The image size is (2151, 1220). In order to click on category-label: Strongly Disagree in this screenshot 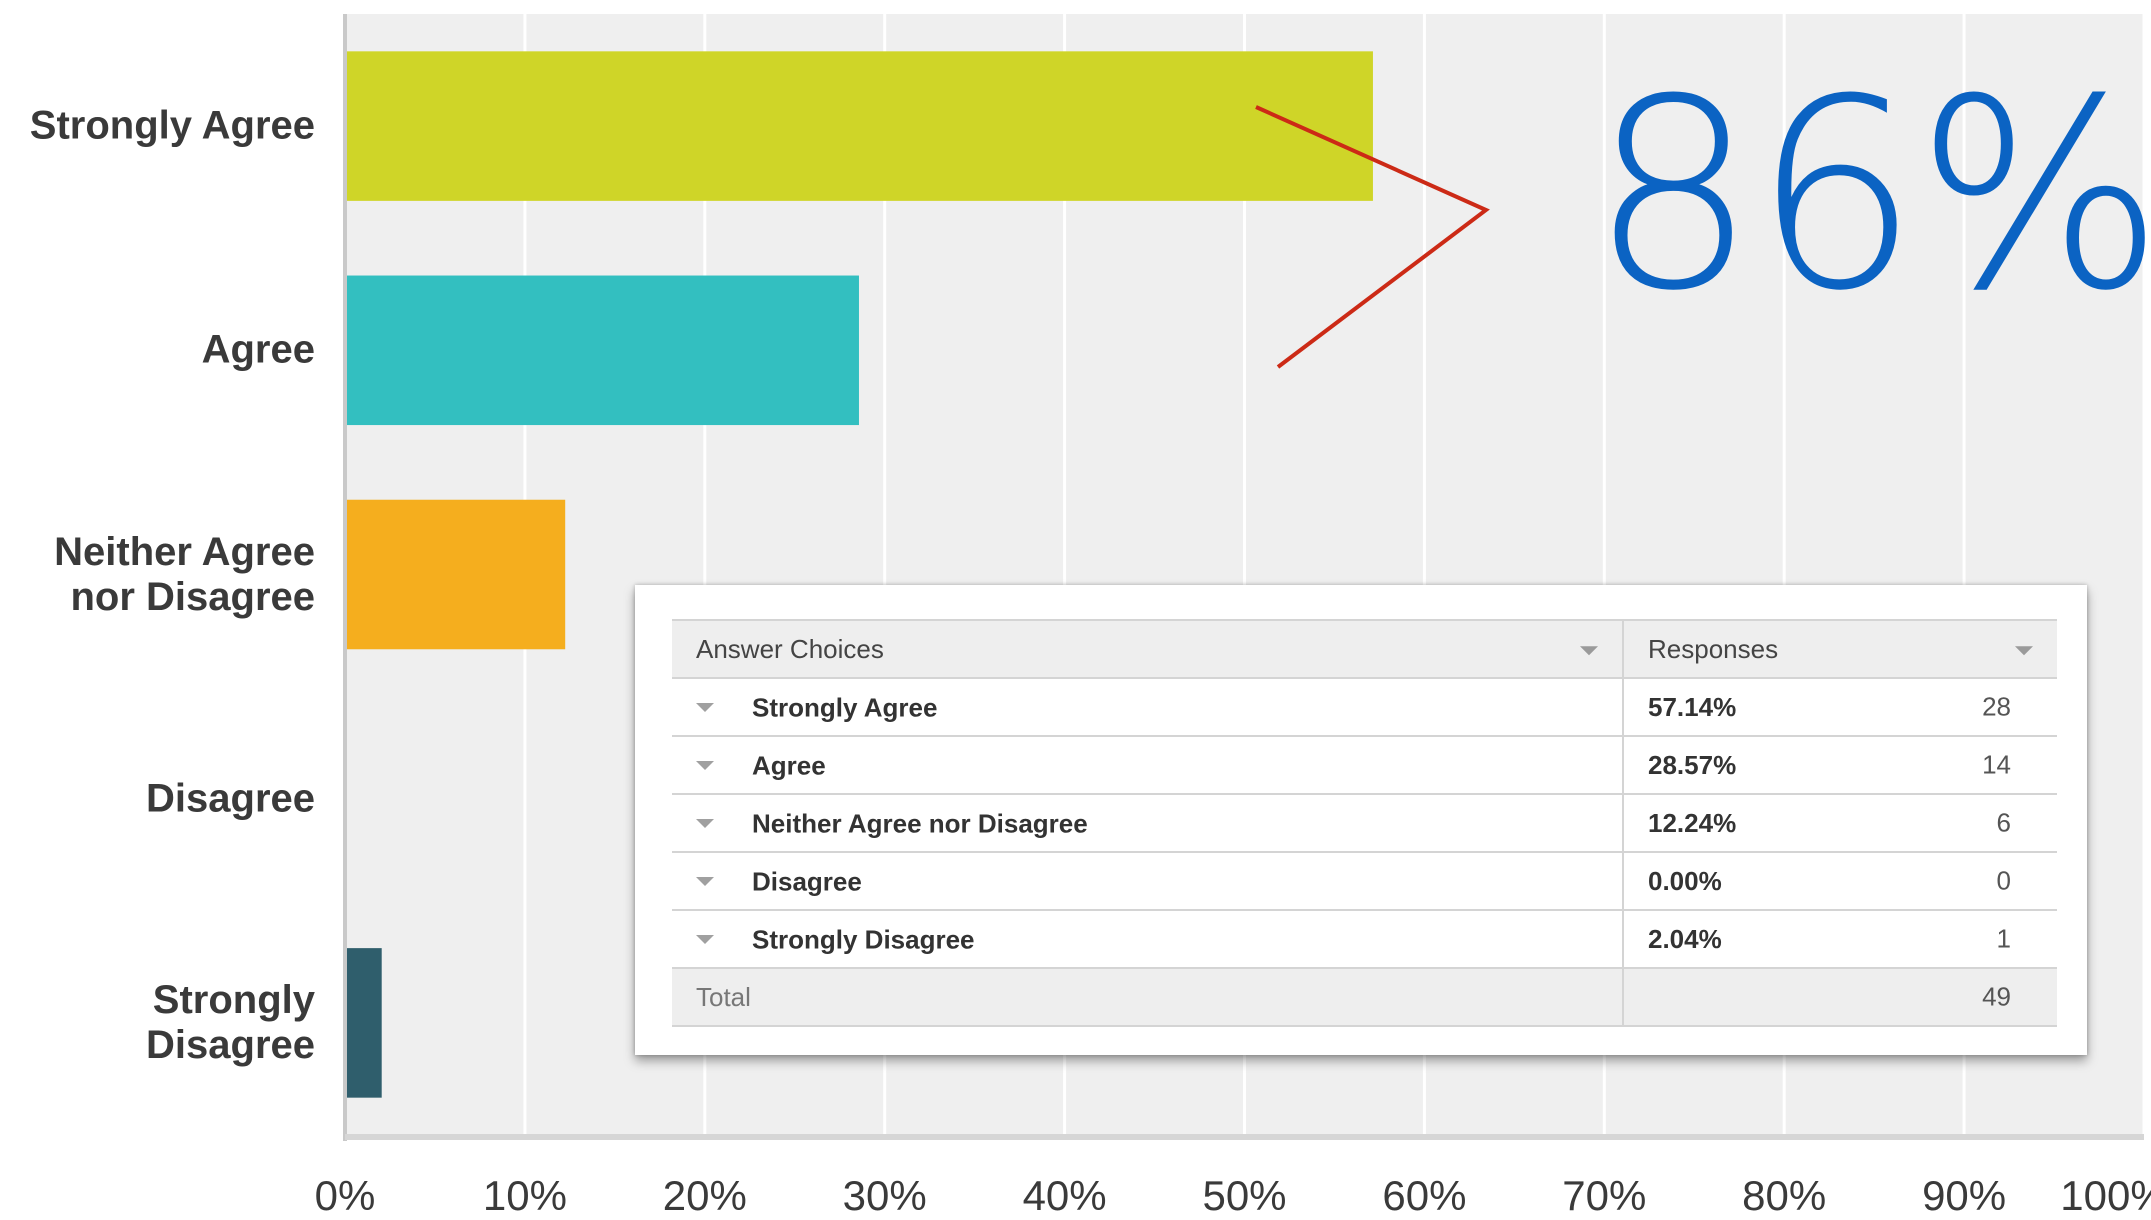, I will do `click(230, 1022)`.